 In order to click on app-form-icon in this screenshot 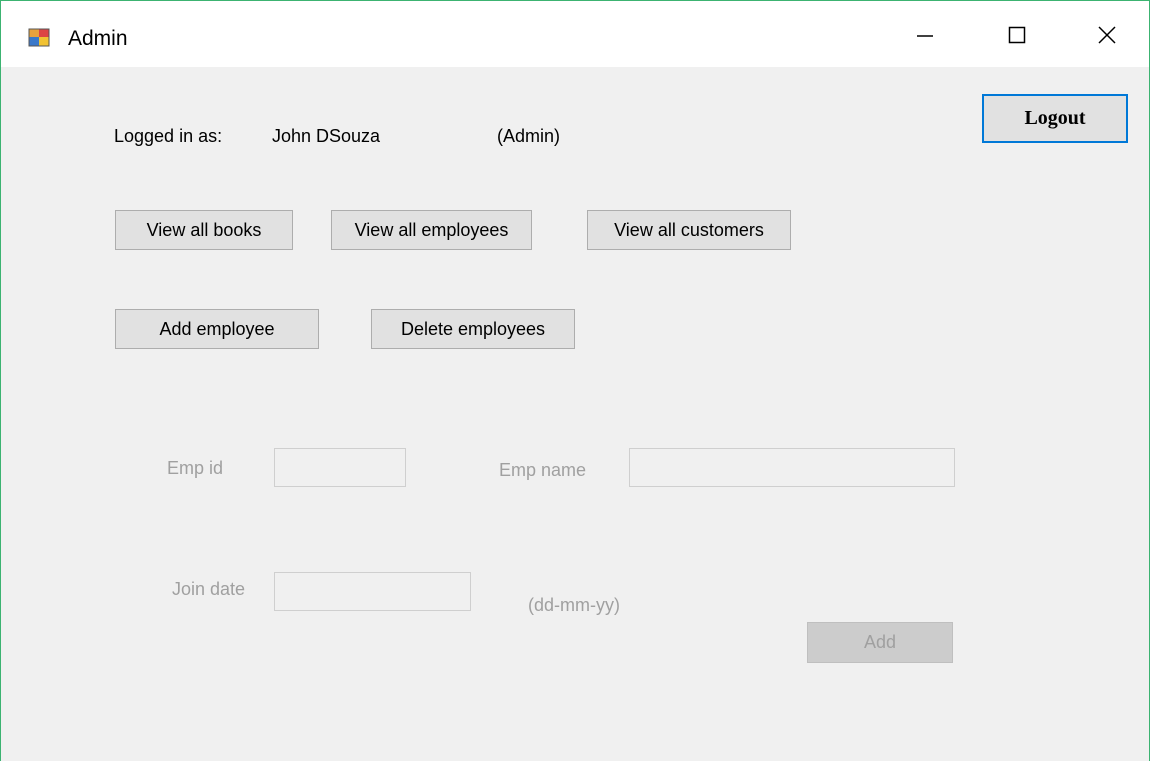, I will do `click(39, 38)`.